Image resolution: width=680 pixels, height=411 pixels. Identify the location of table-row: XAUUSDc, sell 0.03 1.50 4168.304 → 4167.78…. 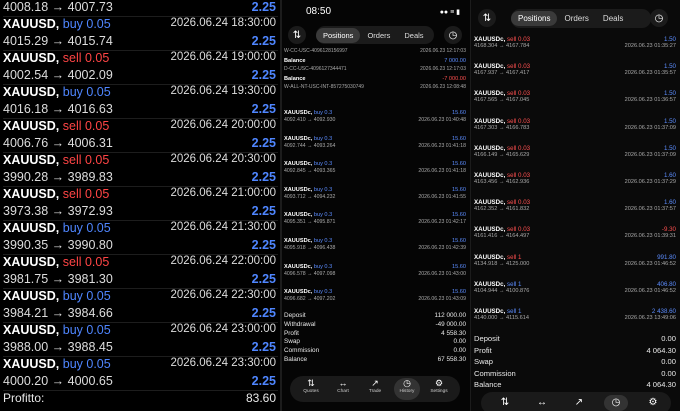
(575, 42).